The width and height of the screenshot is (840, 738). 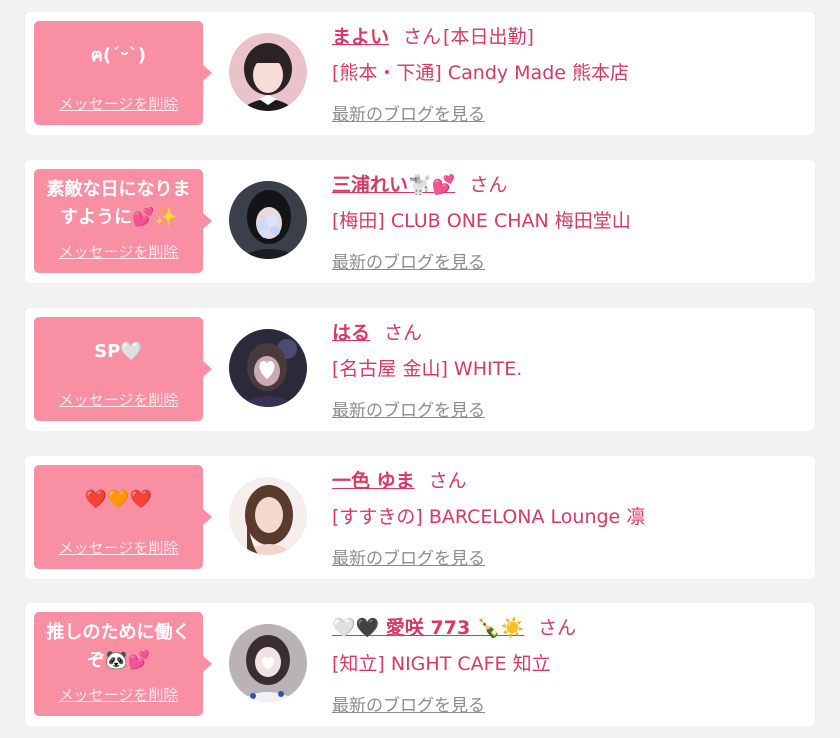 What do you see at coordinates (123, 517) in the screenshot?
I see `message-bubble: ❤️🧡❤️ メッセージを削除` at bounding box center [123, 517].